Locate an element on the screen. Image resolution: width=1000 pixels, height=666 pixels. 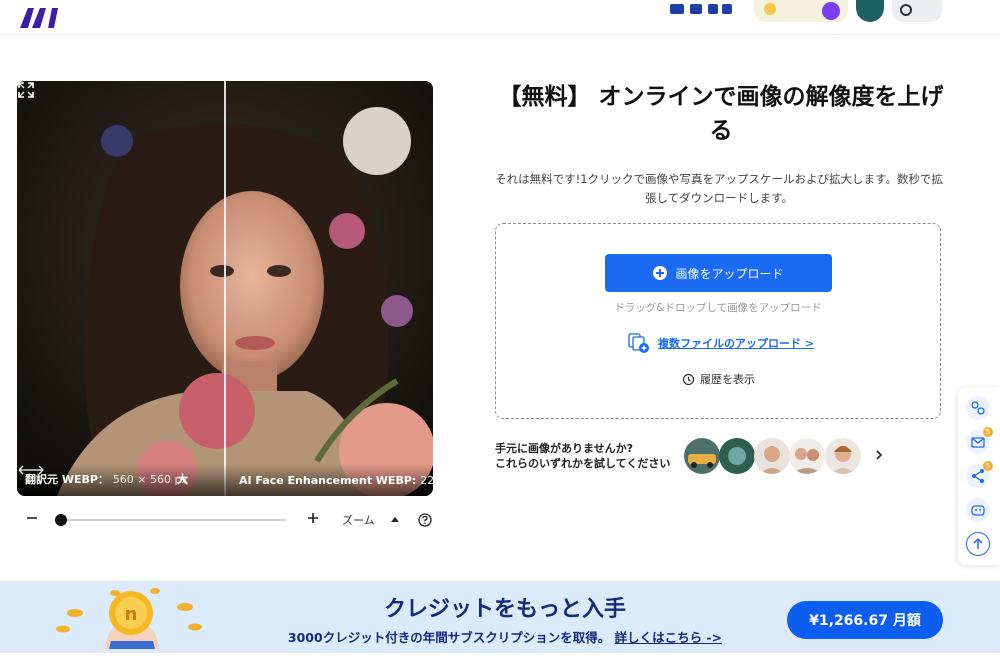
plus-circle-icon is located at coordinates (660, 273).